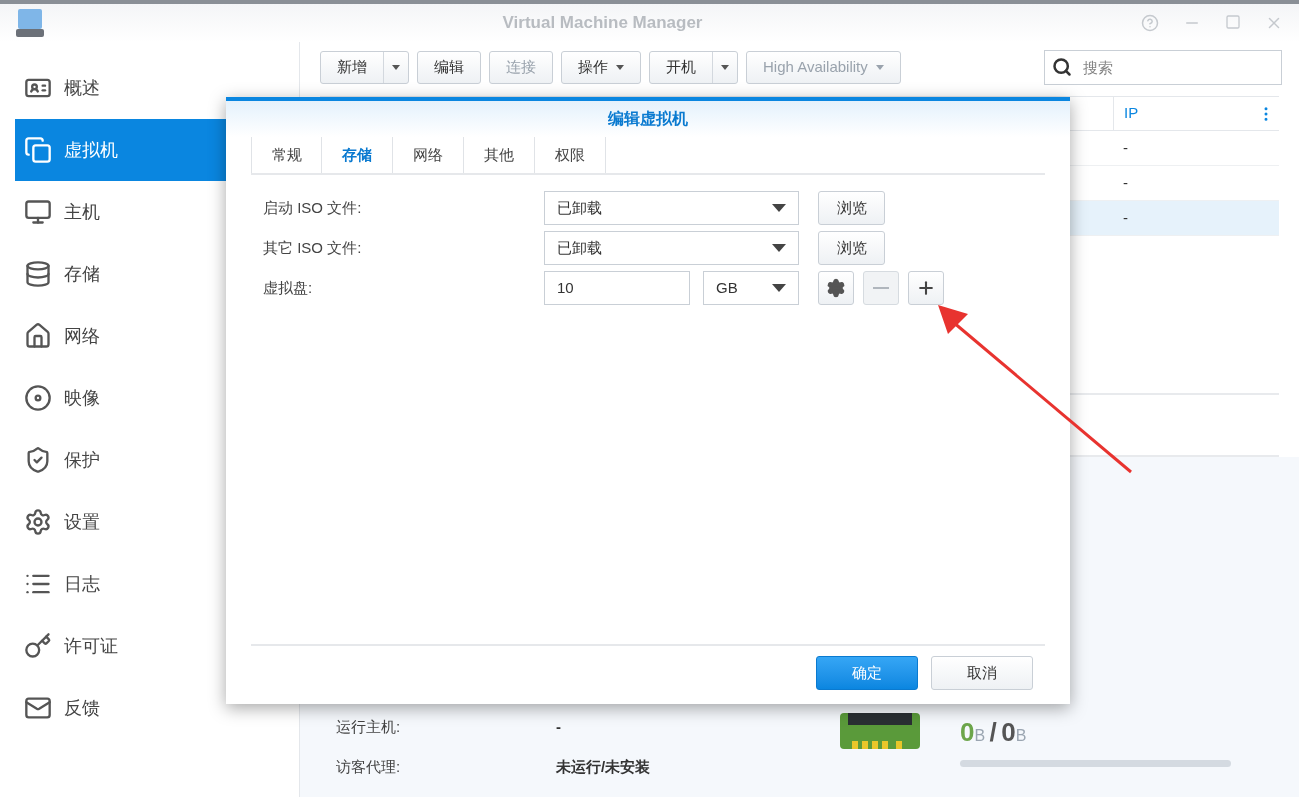 Image resolution: width=1299 pixels, height=797 pixels. I want to click on detail-value: -, so click(558, 726).